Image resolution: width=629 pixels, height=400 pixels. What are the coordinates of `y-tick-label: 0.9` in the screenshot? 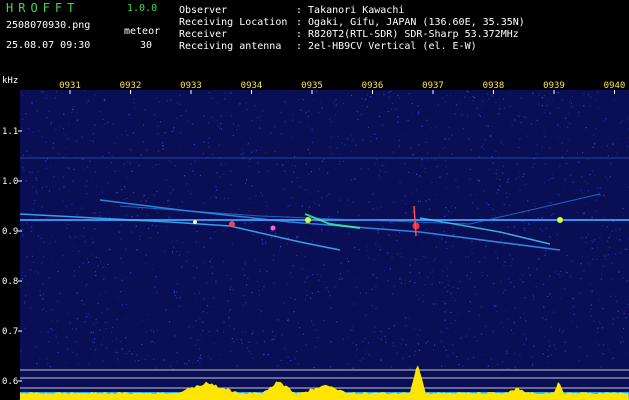 It's located at (10, 232).